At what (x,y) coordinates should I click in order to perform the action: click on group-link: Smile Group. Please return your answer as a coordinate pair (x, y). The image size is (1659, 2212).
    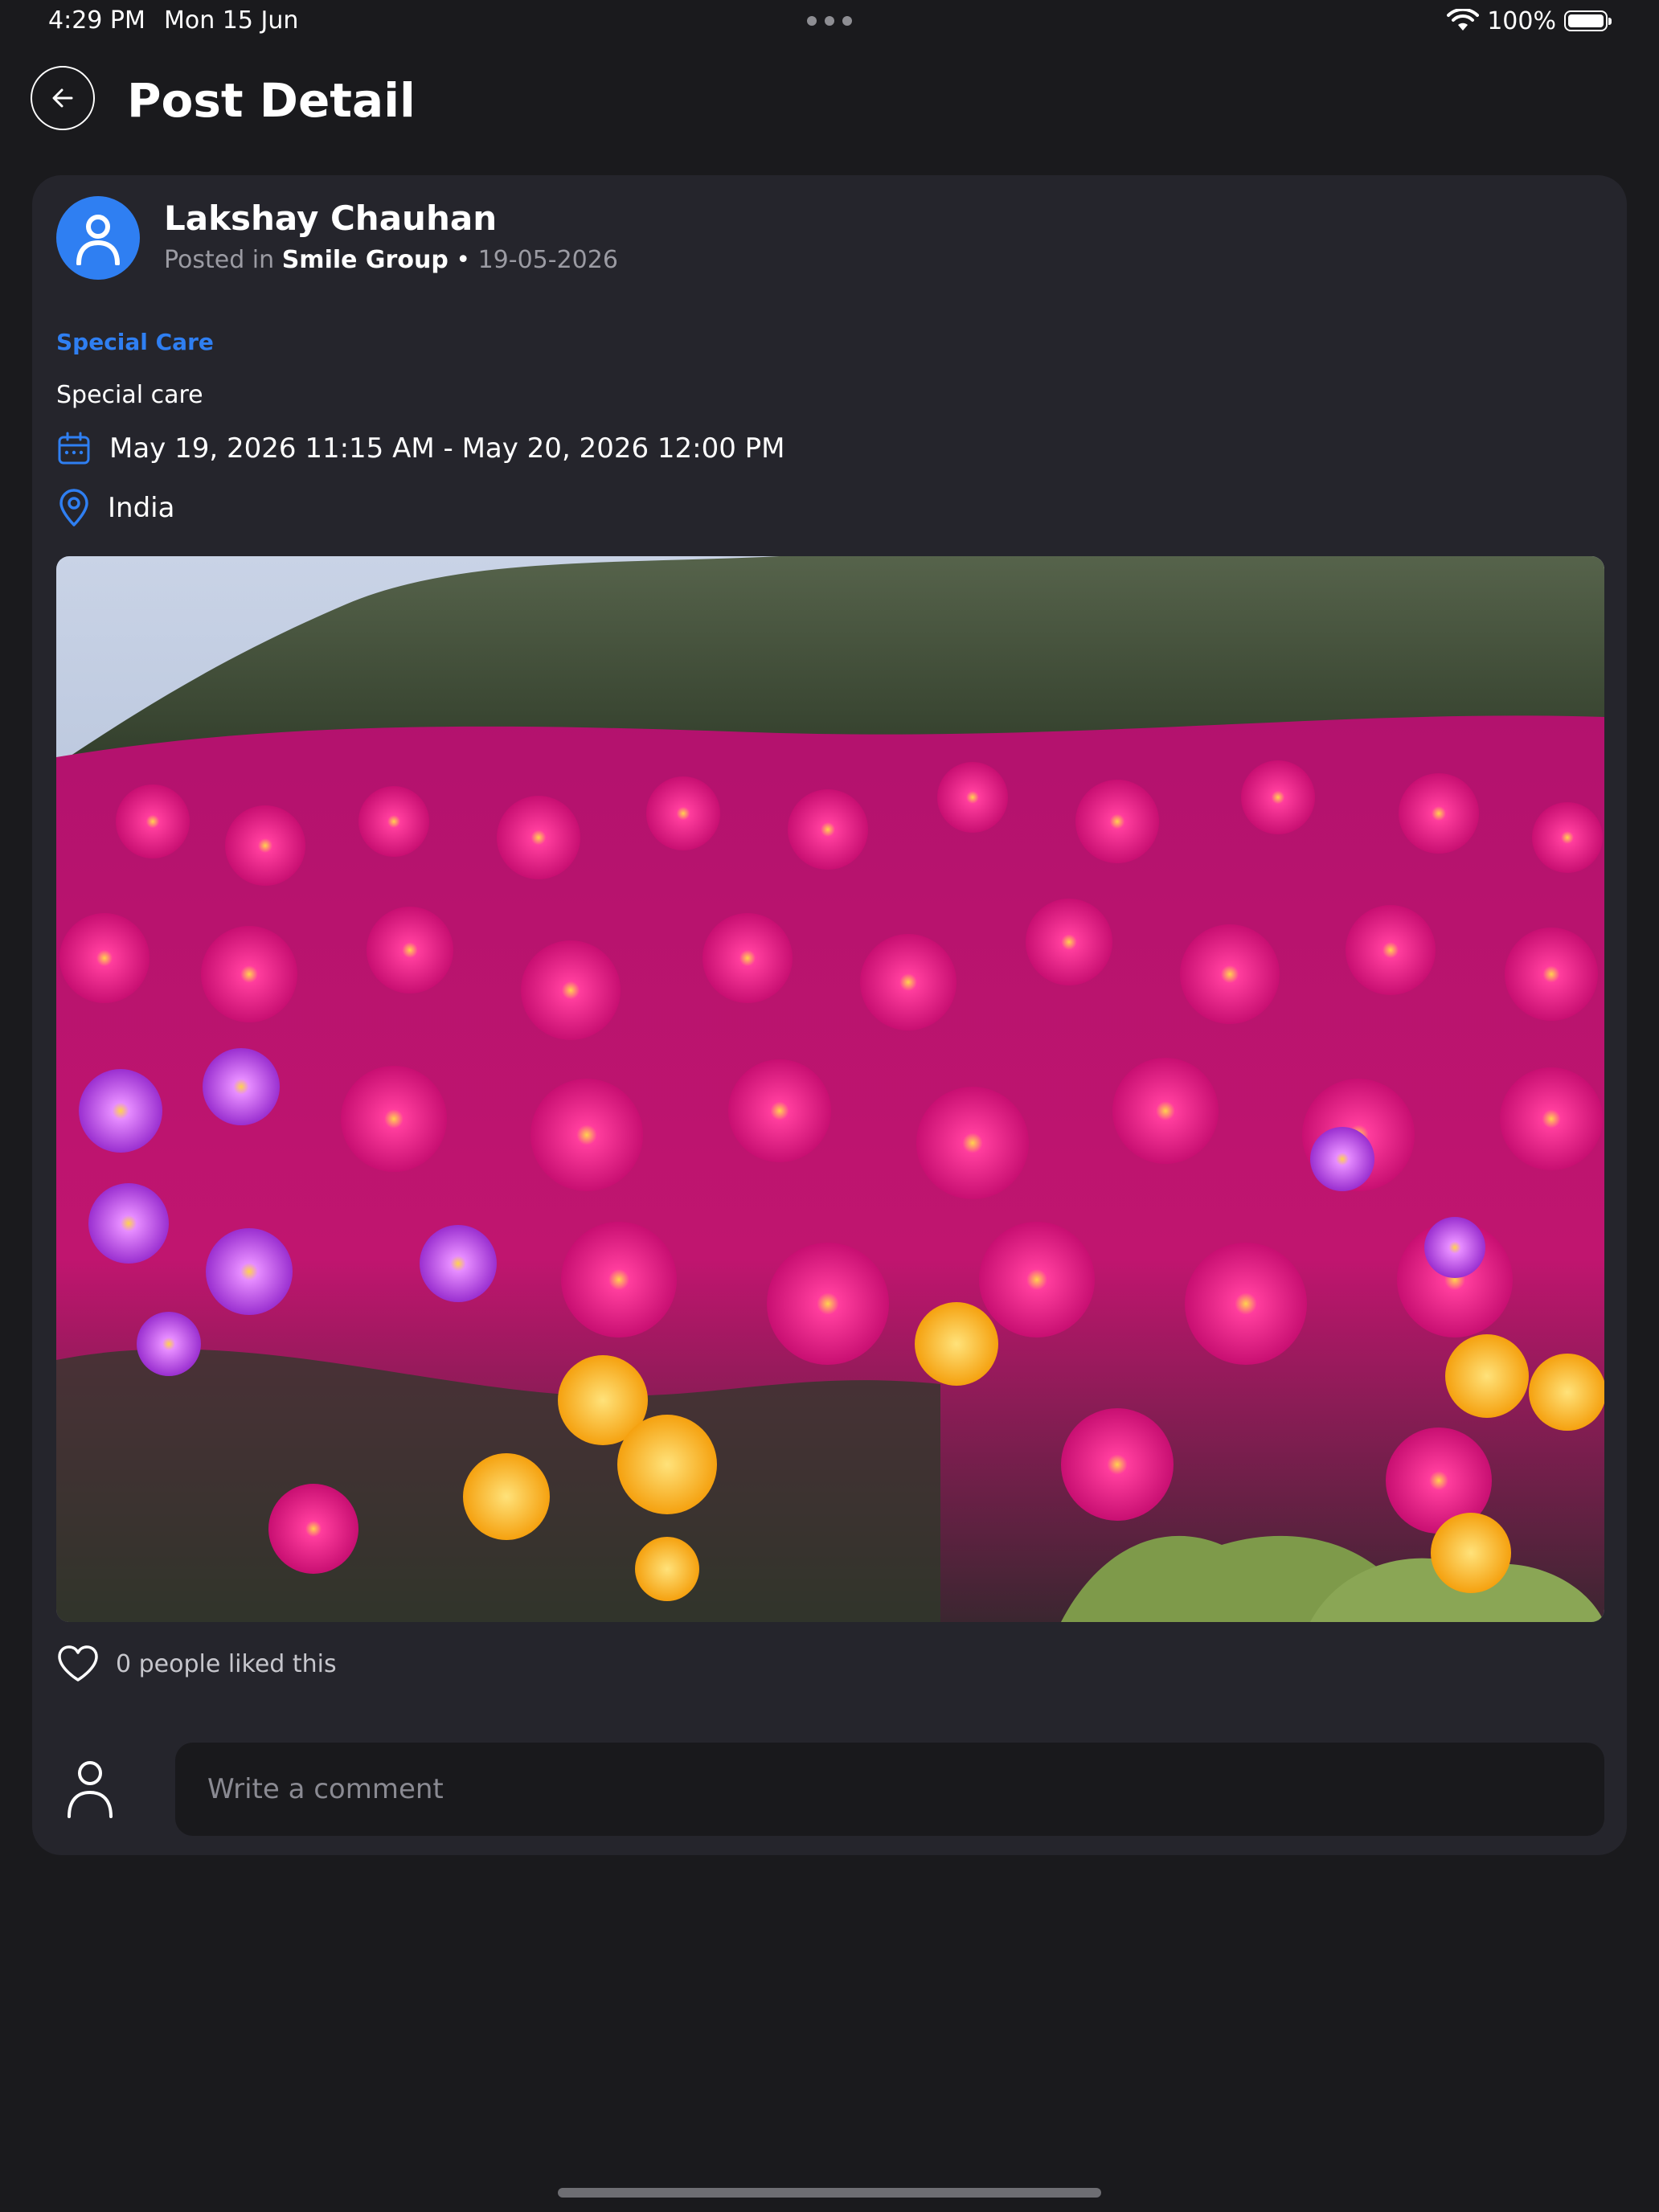
    Looking at the image, I should click on (365, 260).